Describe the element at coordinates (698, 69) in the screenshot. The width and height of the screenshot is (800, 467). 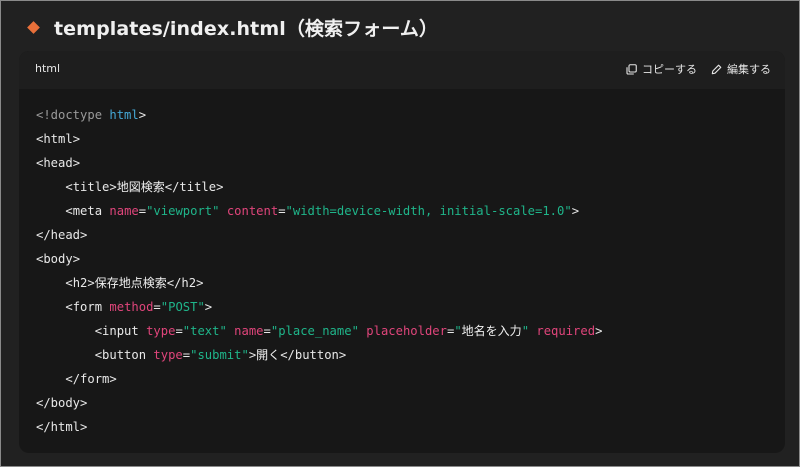
I see `code-actions: コピーする 編集する` at that location.